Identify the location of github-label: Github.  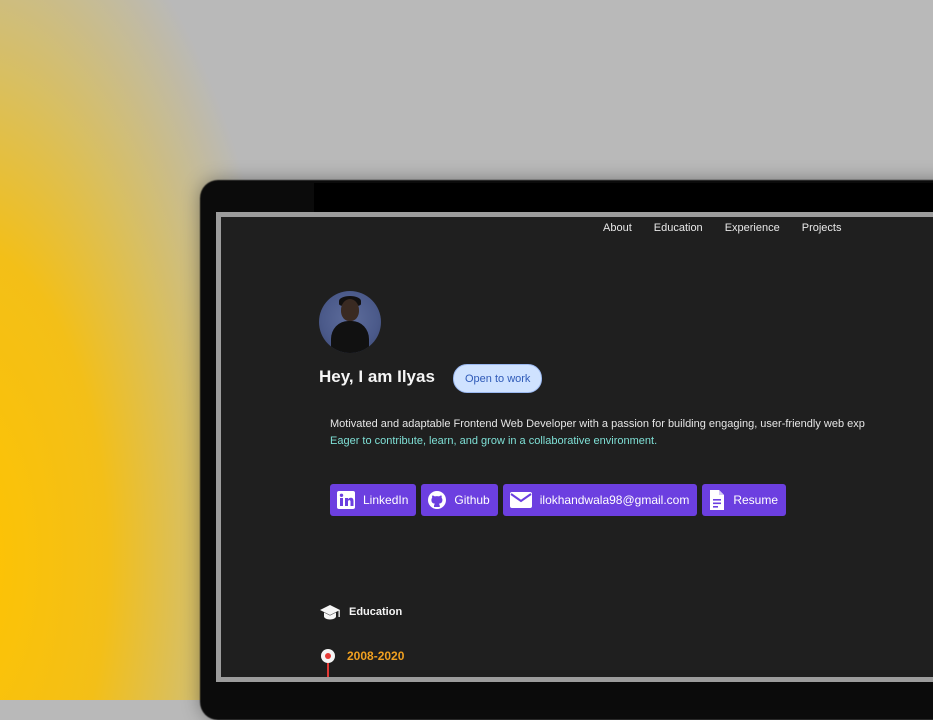
(472, 500).